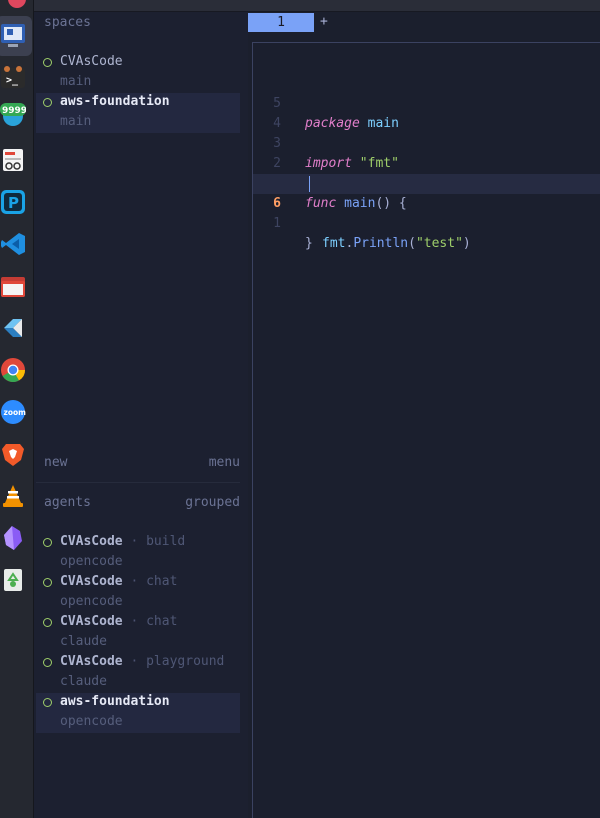  Describe the element at coordinates (138, 113) in the screenshot. I see `space-item-selected: aws-foundation main` at that location.